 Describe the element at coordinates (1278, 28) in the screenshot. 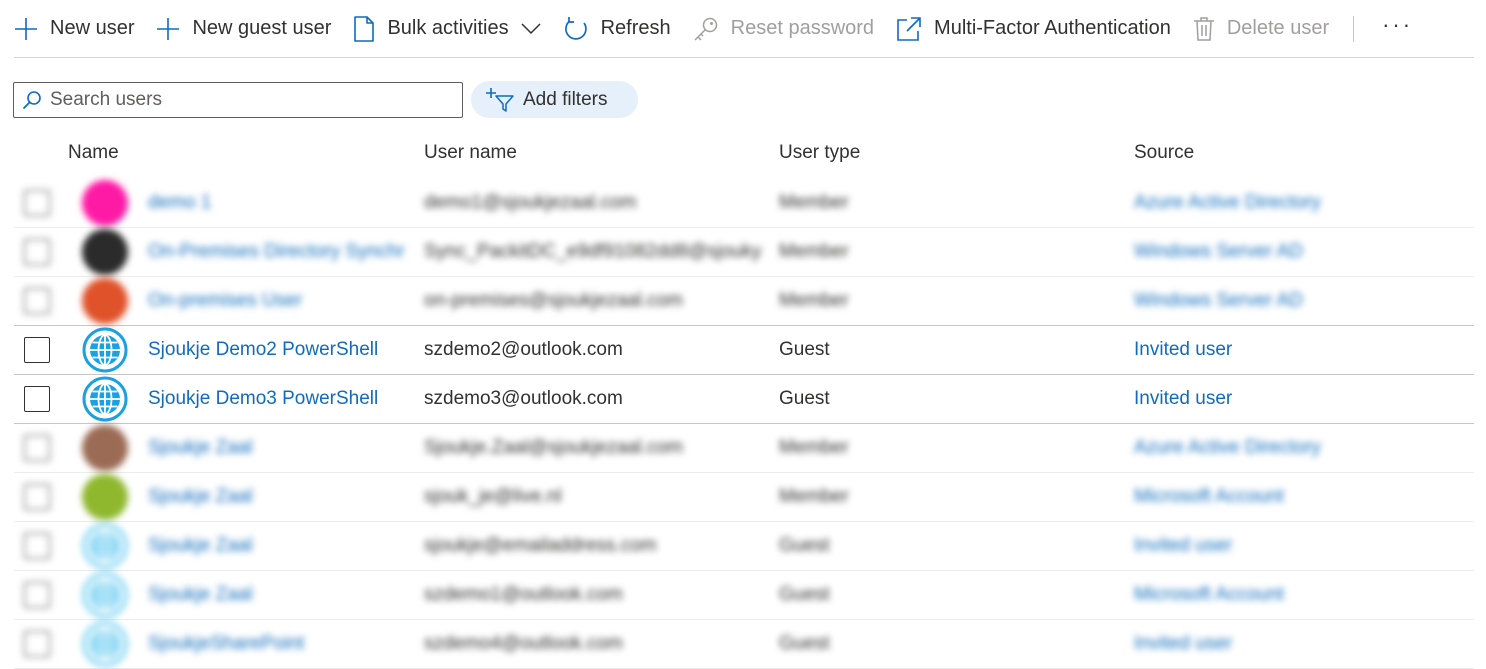

I see `delete-user-label: Delete user` at that location.